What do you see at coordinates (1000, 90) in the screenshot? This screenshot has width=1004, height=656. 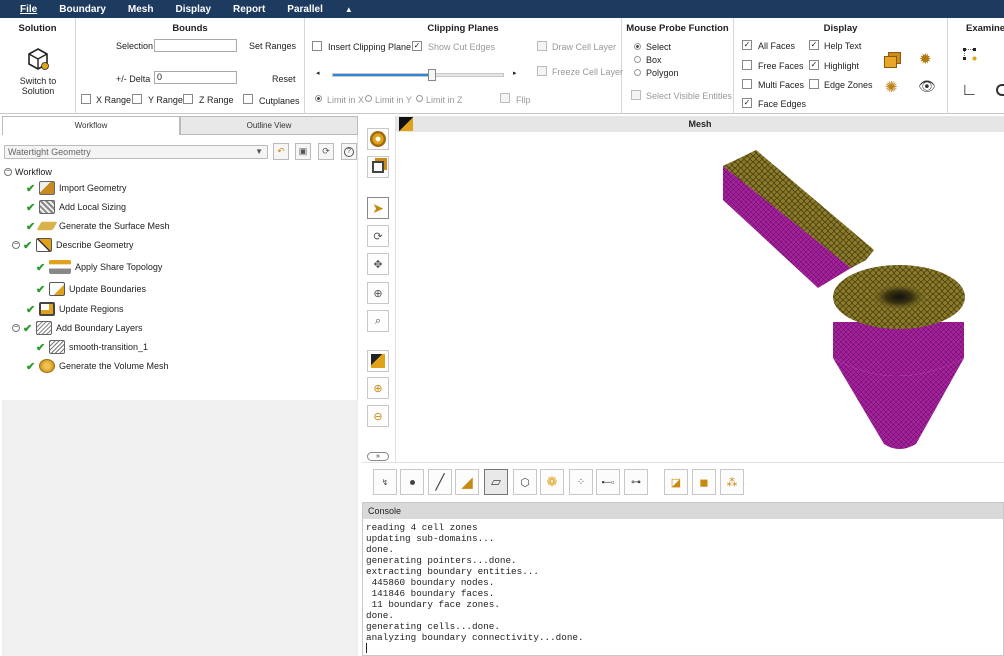 I see `examine-more-icon` at bounding box center [1000, 90].